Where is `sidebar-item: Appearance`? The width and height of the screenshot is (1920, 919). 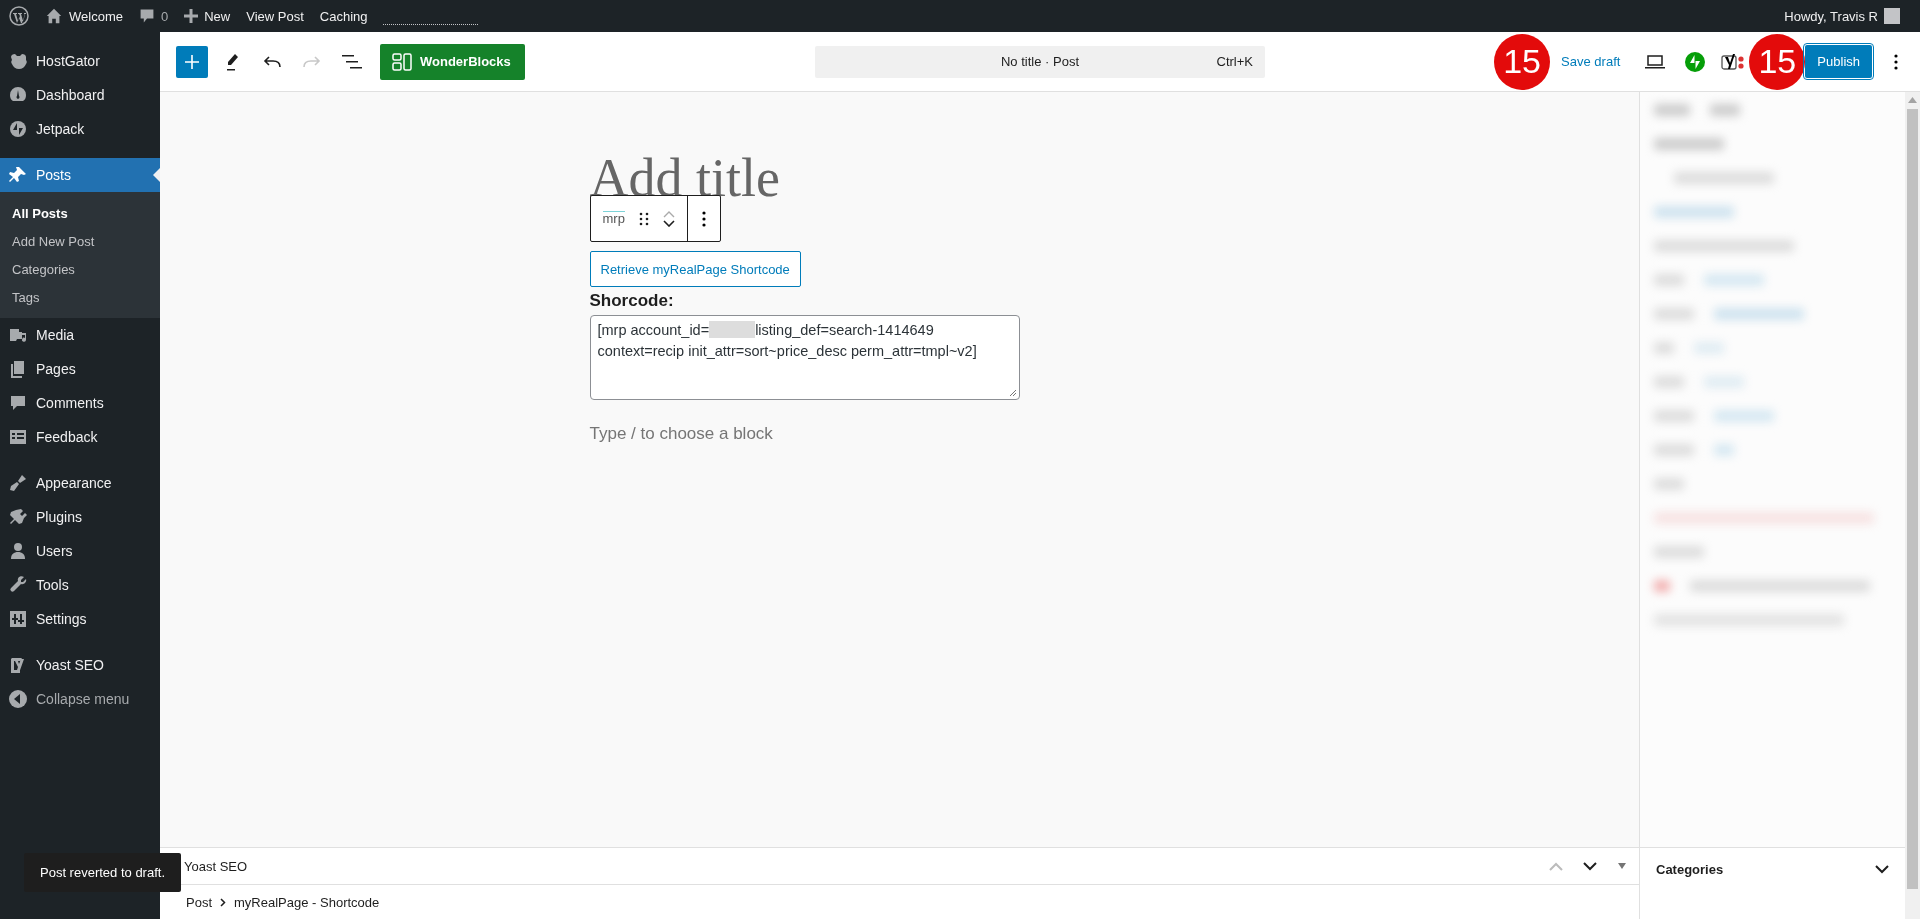
sidebar-item: Appearance is located at coordinates (80, 483).